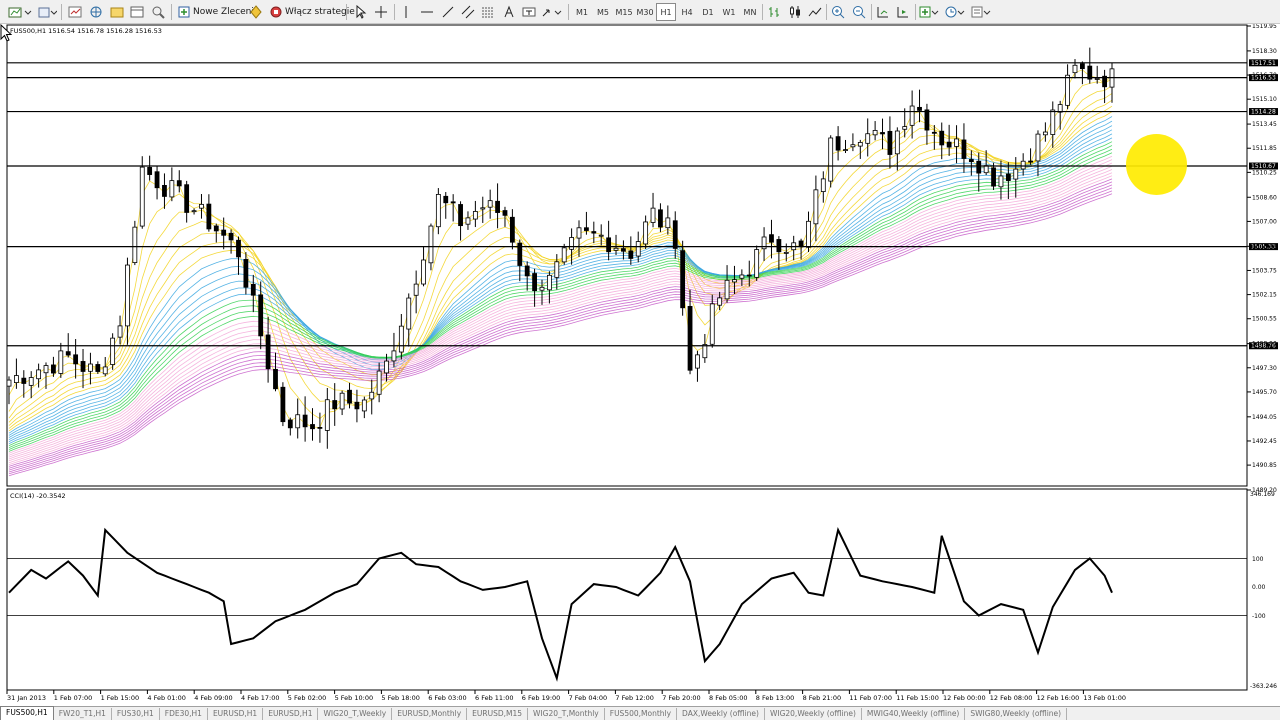  Describe the element at coordinates (529, 12) in the screenshot. I see `text-label-button` at that location.